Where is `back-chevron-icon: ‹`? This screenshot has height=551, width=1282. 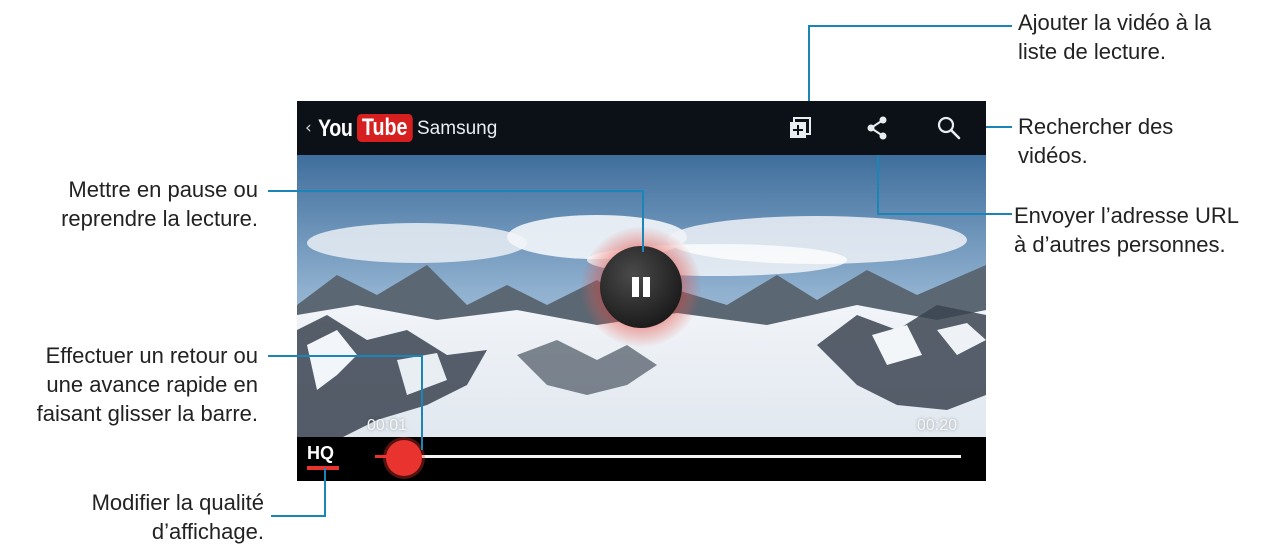 back-chevron-icon: ‹ is located at coordinates (308, 128).